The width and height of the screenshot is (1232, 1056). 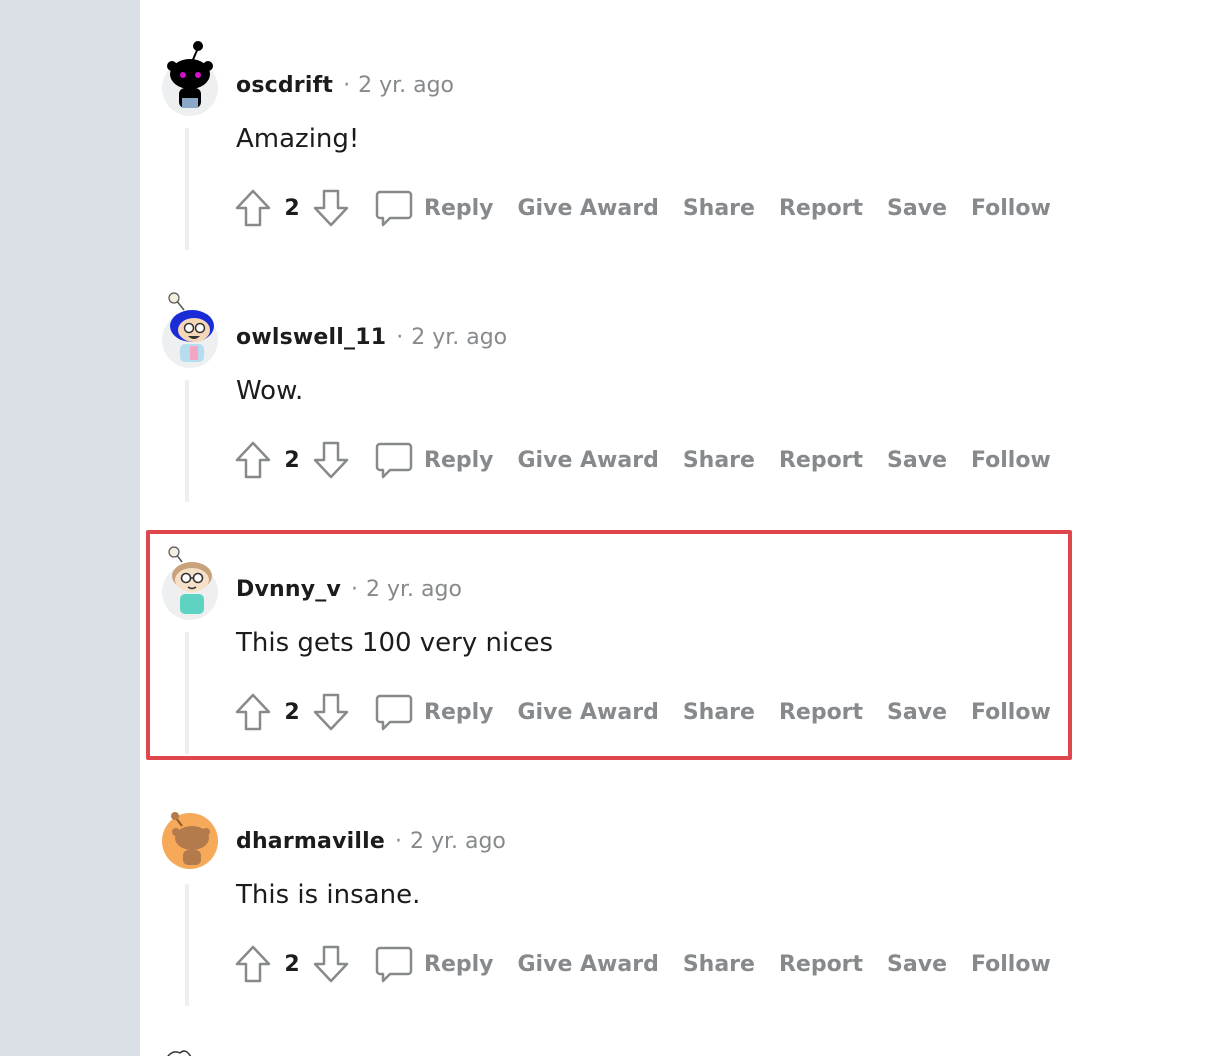 I want to click on comment-text: This is insane., so click(x=328, y=895).